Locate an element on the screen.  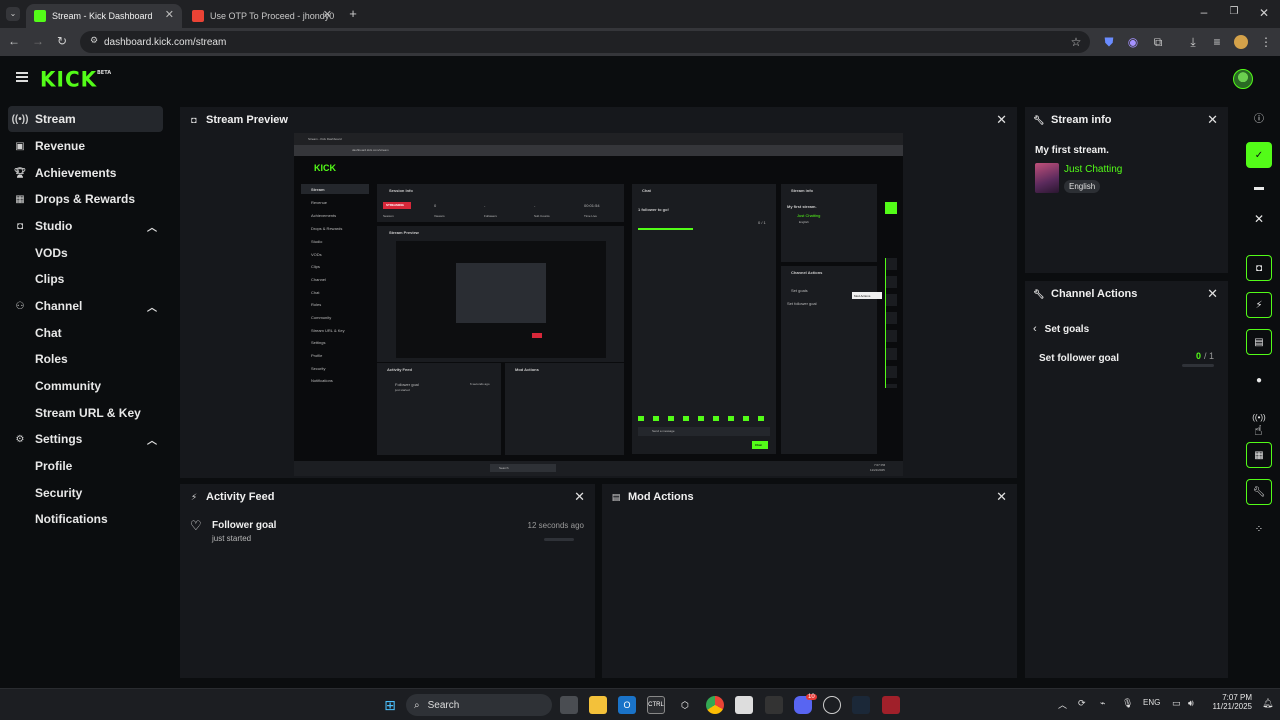
tab-search-icon: ⌄ is located at coordinates (13, 14).